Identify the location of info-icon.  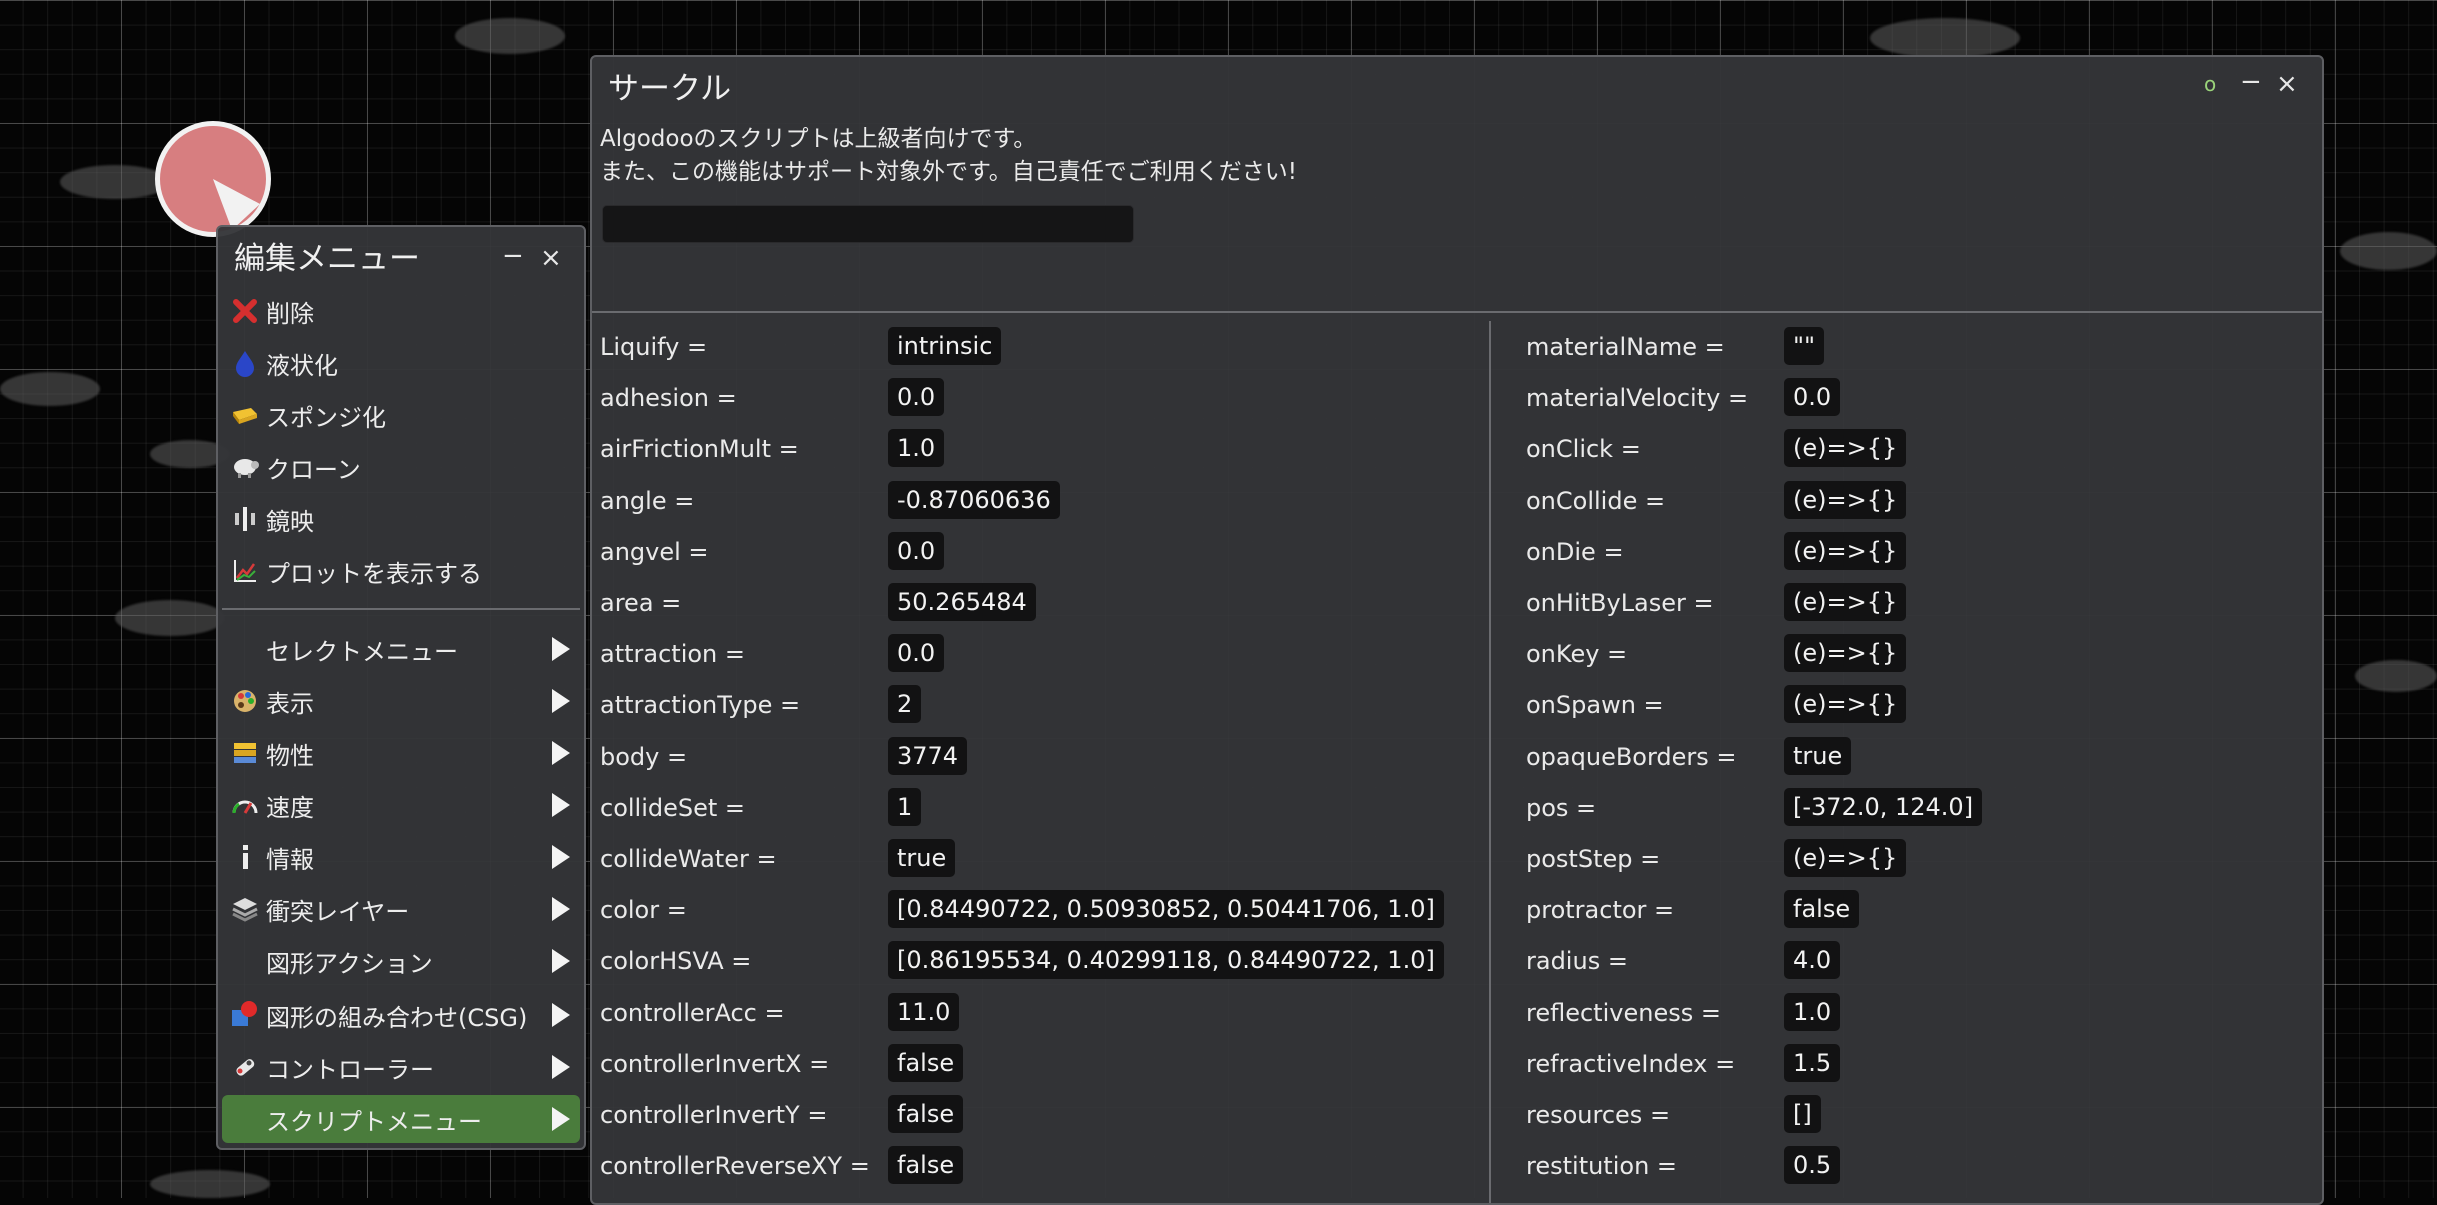
(245, 857).